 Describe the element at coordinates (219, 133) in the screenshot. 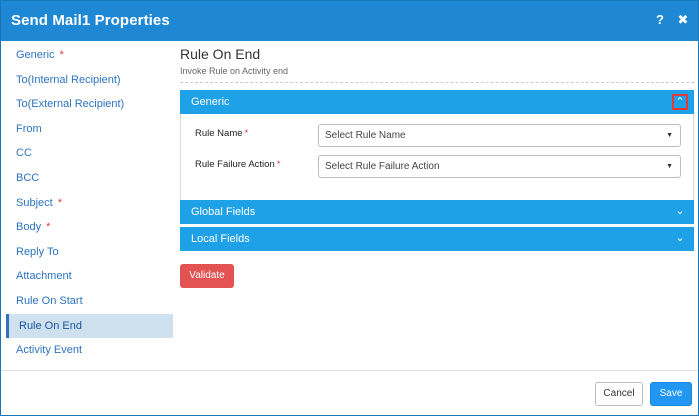

I see `rule-name-label-text: Rule Name` at that location.